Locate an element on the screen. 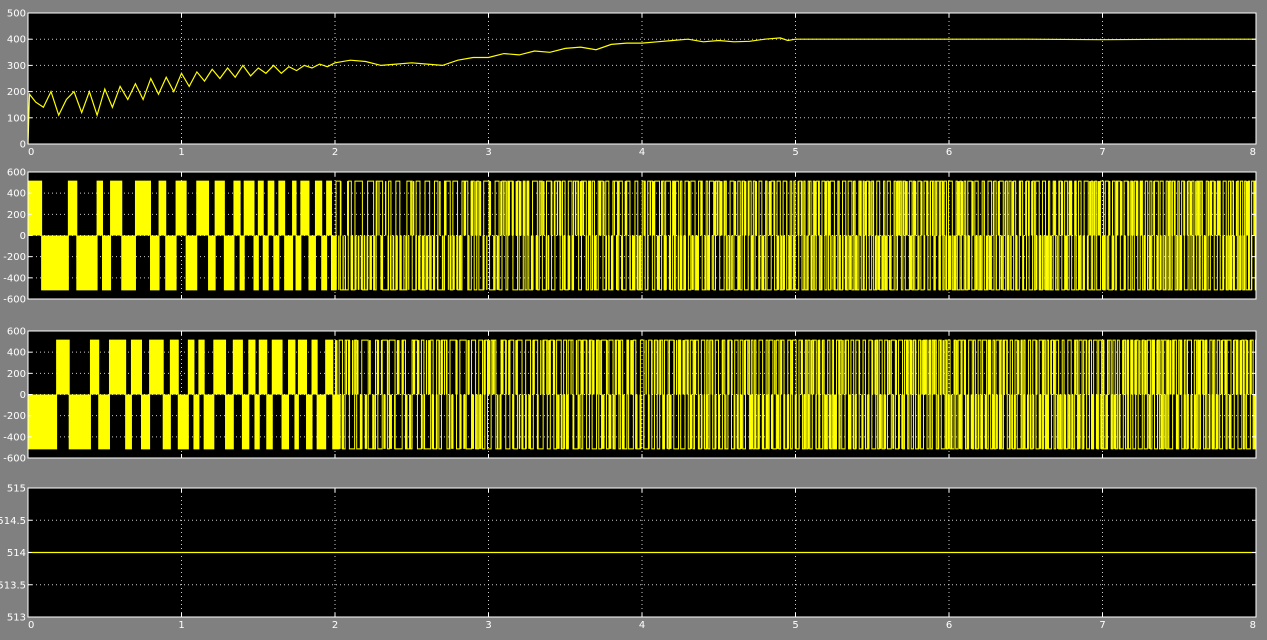 This screenshot has height=640, width=1267. x-tick-label: 7 is located at coordinates (1102, 152).